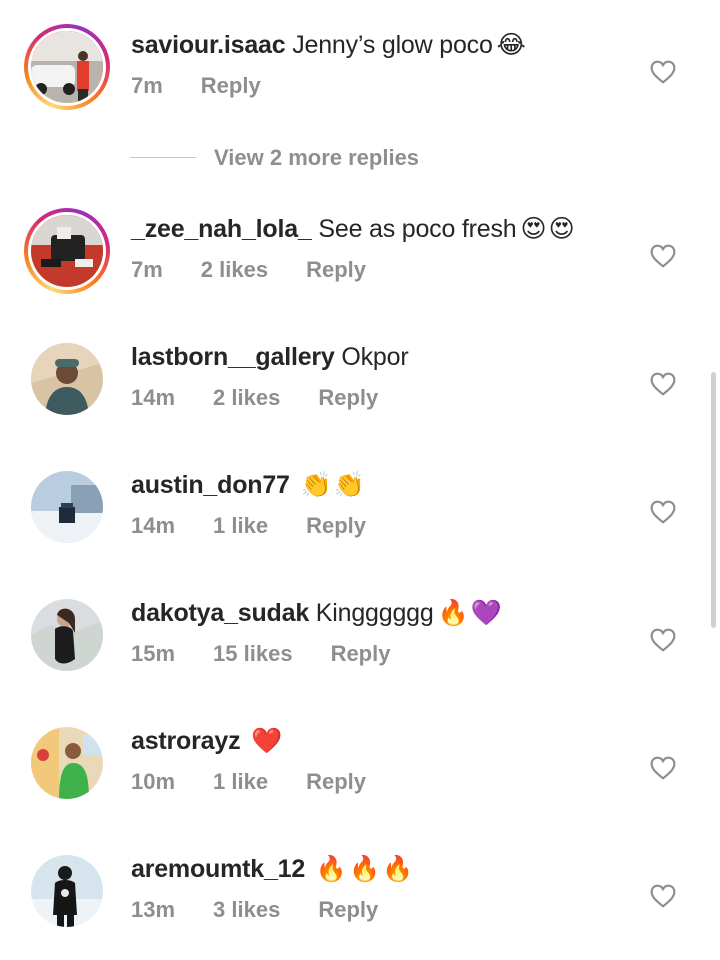 This screenshot has width=720, height=960. I want to click on comment-line: _zee_nah_lola_ See as poco fresh 😍😍, so click(354, 229).